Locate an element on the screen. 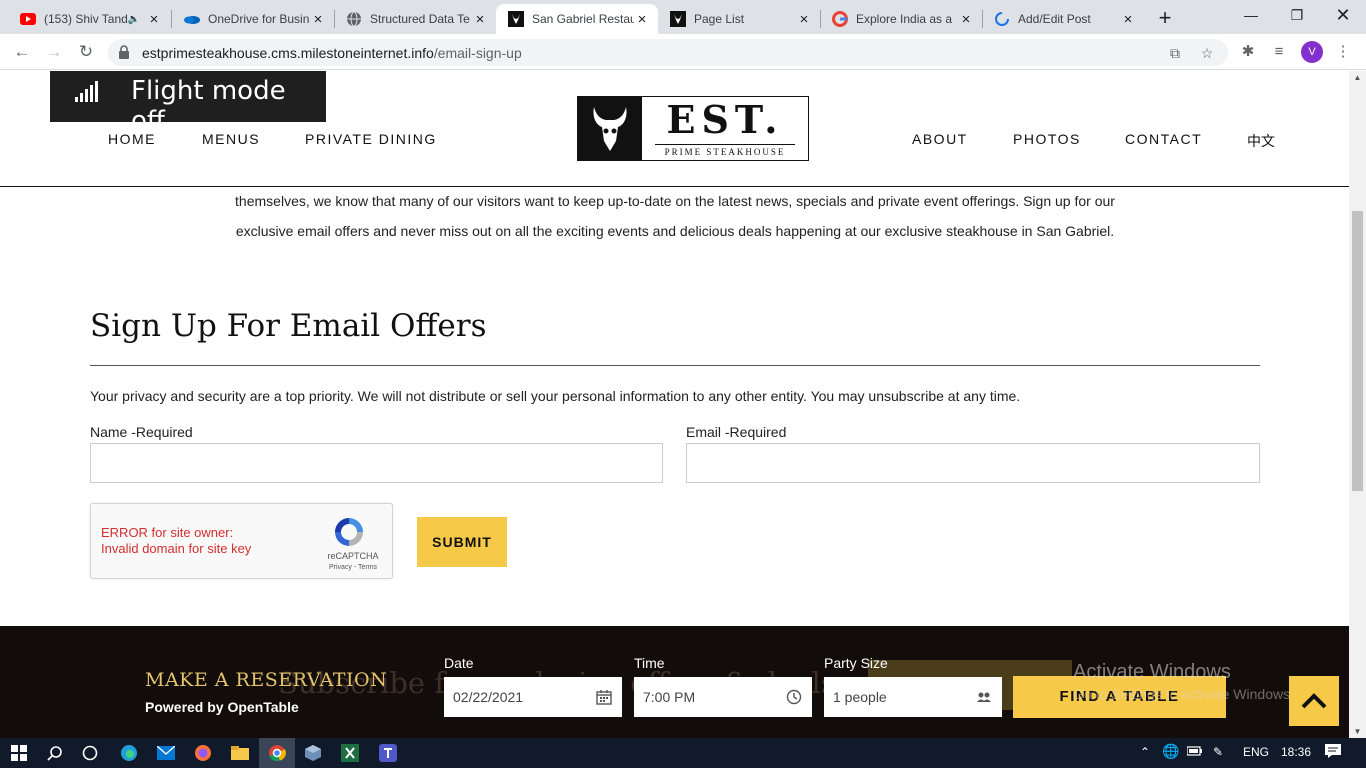  speaker-icon: 🔈 is located at coordinates (134, 19).